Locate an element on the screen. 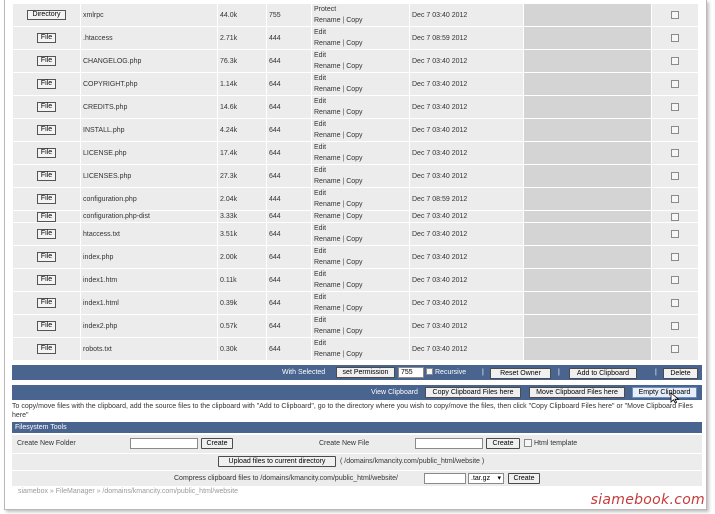 The height and width of the screenshot is (514, 715). file-permission: 755 is located at coordinates (289, 15).